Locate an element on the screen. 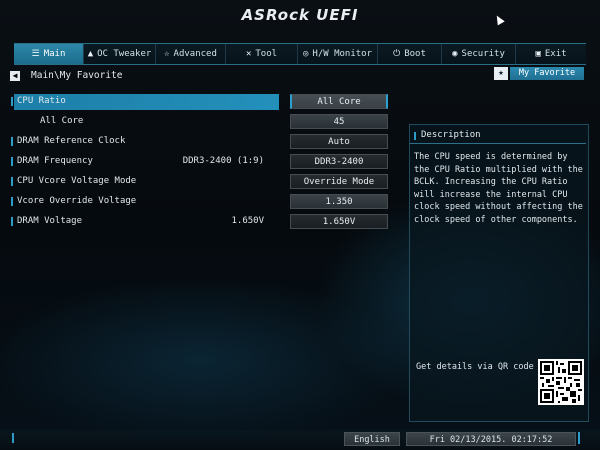 The image size is (600, 450). tab-advanced: ☆ Advanced is located at coordinates (191, 54).